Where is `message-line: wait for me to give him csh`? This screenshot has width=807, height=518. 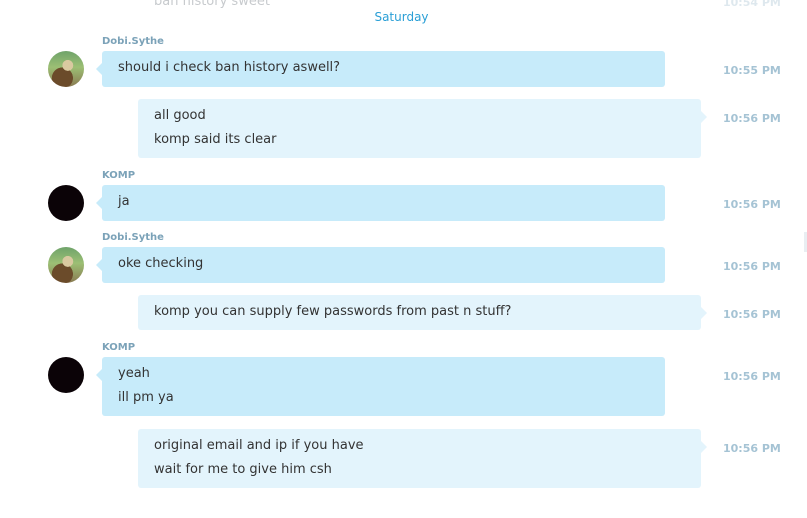 message-line: wait for me to give him csh is located at coordinates (243, 469).